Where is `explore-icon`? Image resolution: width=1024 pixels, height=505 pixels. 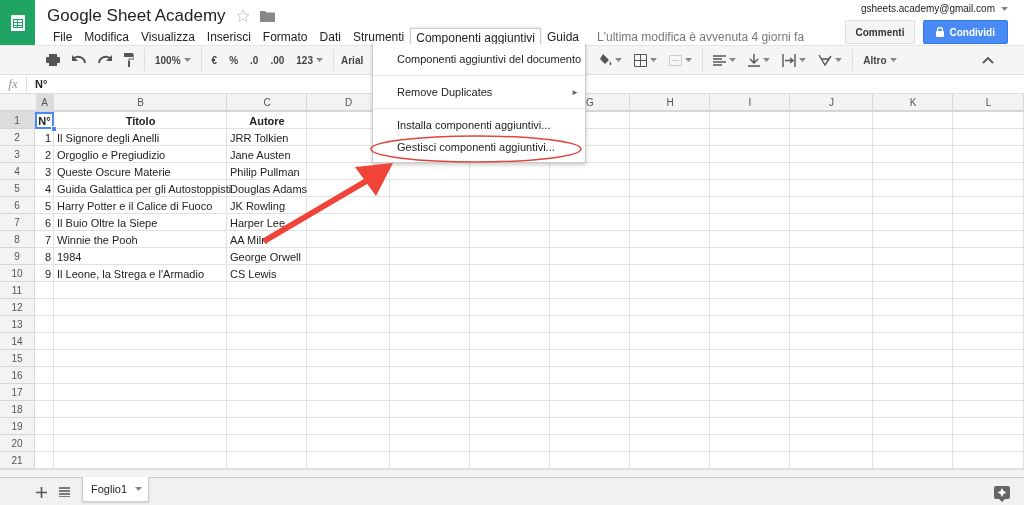
explore-icon is located at coordinates (1002, 494).